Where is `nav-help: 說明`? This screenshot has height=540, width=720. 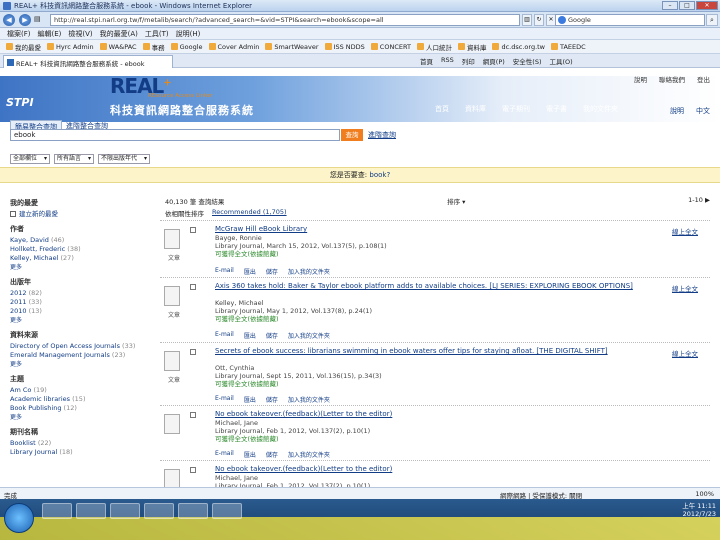 nav-help: 說明 is located at coordinates (677, 111).